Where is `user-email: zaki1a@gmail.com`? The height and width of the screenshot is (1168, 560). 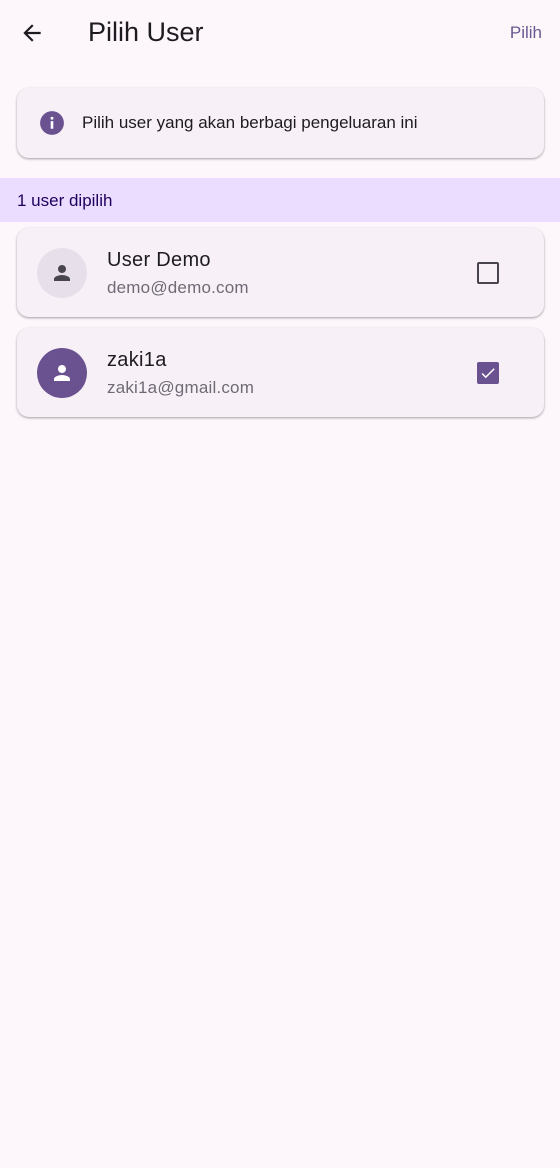 user-email: zaki1a@gmail.com is located at coordinates (181, 387).